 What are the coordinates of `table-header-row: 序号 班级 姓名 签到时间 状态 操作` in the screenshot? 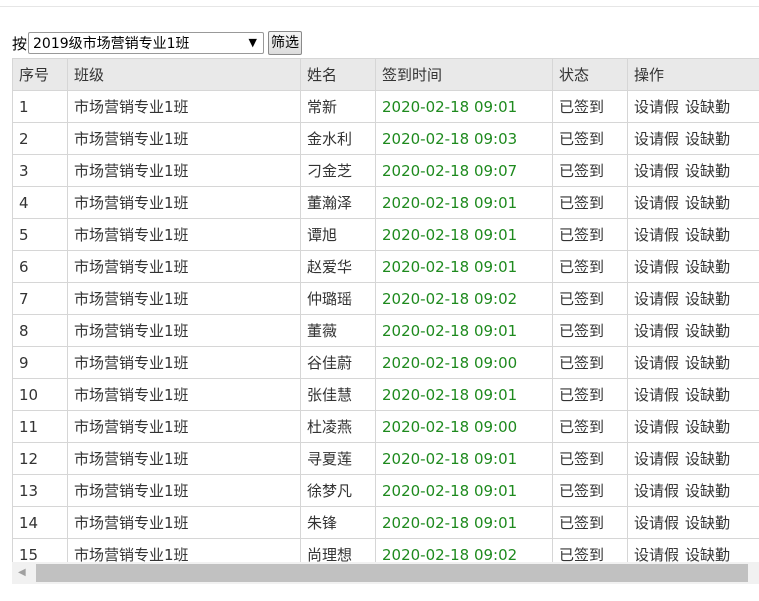 It's located at (385, 74).